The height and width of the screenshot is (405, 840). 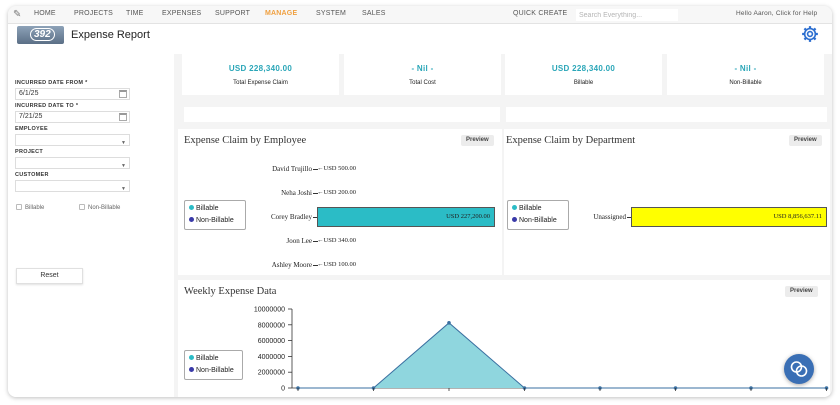 What do you see at coordinates (31, 116) in the screenshot?
I see `date-to-value: 7/21/25` at bounding box center [31, 116].